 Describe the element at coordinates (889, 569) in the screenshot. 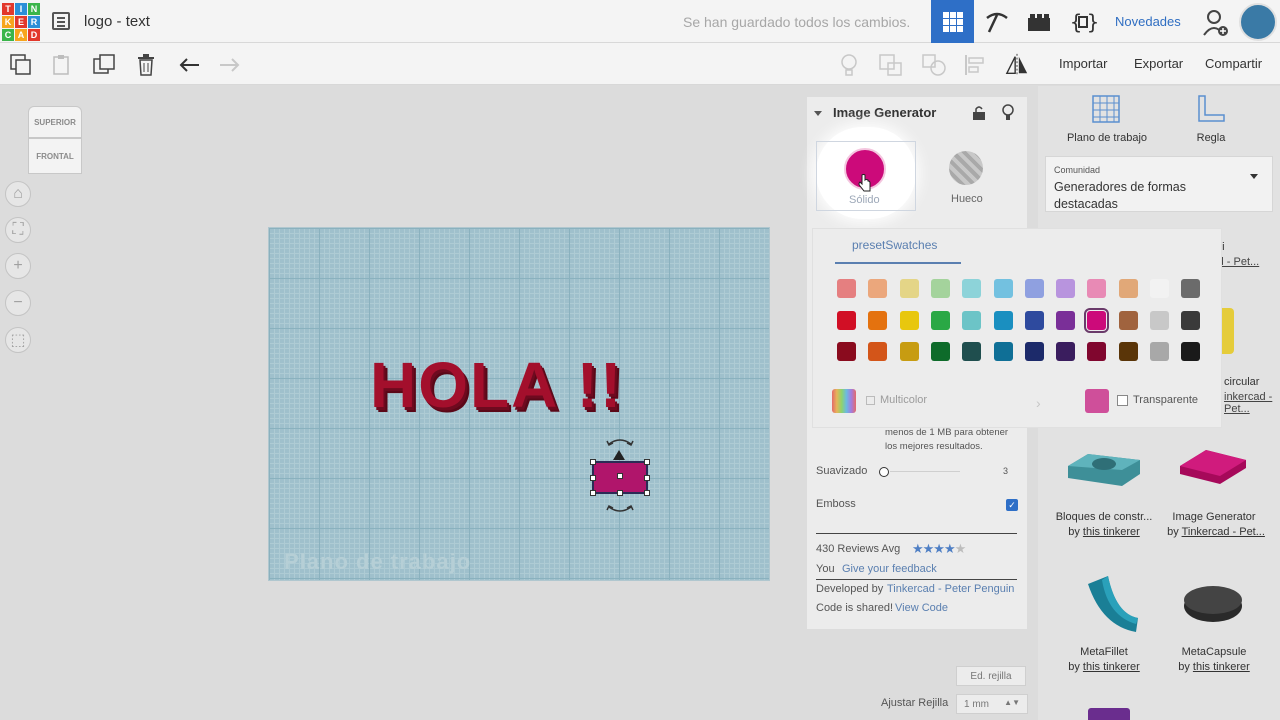

I see `feedback-link: Give your feedback` at that location.